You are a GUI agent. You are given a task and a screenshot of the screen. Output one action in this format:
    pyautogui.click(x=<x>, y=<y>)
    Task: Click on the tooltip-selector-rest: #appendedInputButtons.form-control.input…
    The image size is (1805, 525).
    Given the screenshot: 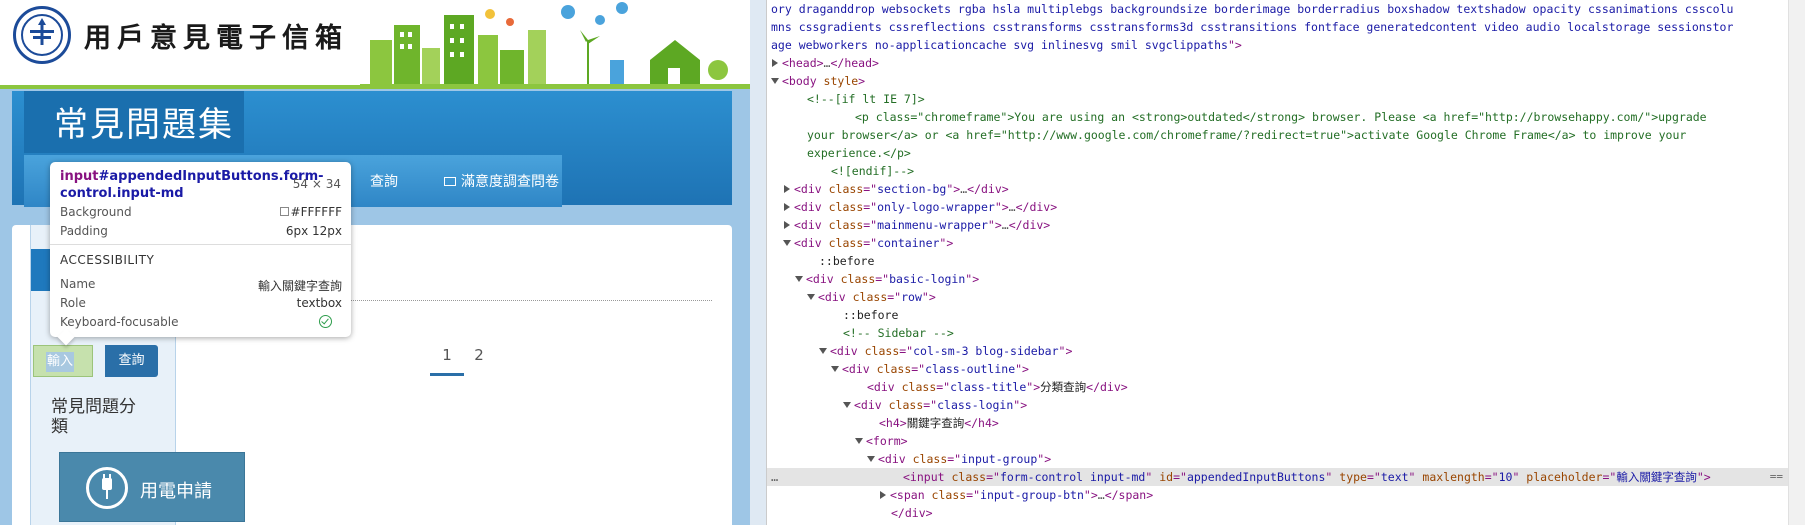 What is the action you would take?
    pyautogui.click(x=192, y=185)
    